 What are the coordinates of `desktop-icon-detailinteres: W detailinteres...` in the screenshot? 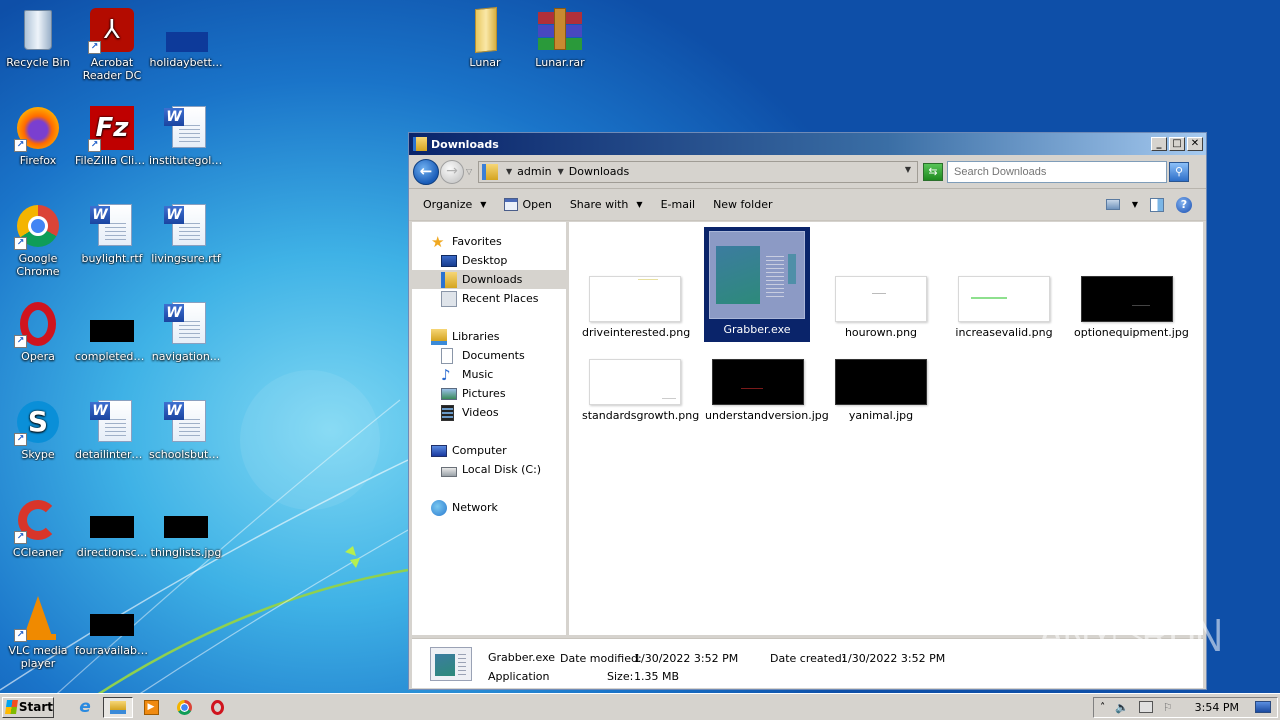 It's located at (112, 429).